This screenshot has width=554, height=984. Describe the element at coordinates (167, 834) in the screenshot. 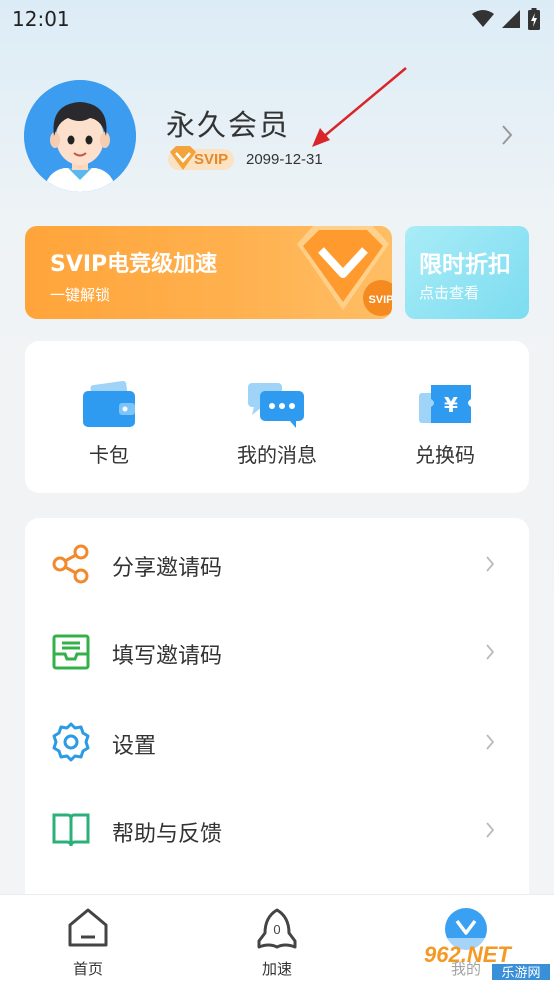

I see `menu-item-label: 帮助与反馈` at that location.